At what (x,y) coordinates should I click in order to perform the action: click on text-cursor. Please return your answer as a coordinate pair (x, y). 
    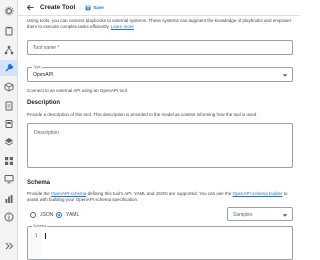
    Looking at the image, I should click on (45, 236).